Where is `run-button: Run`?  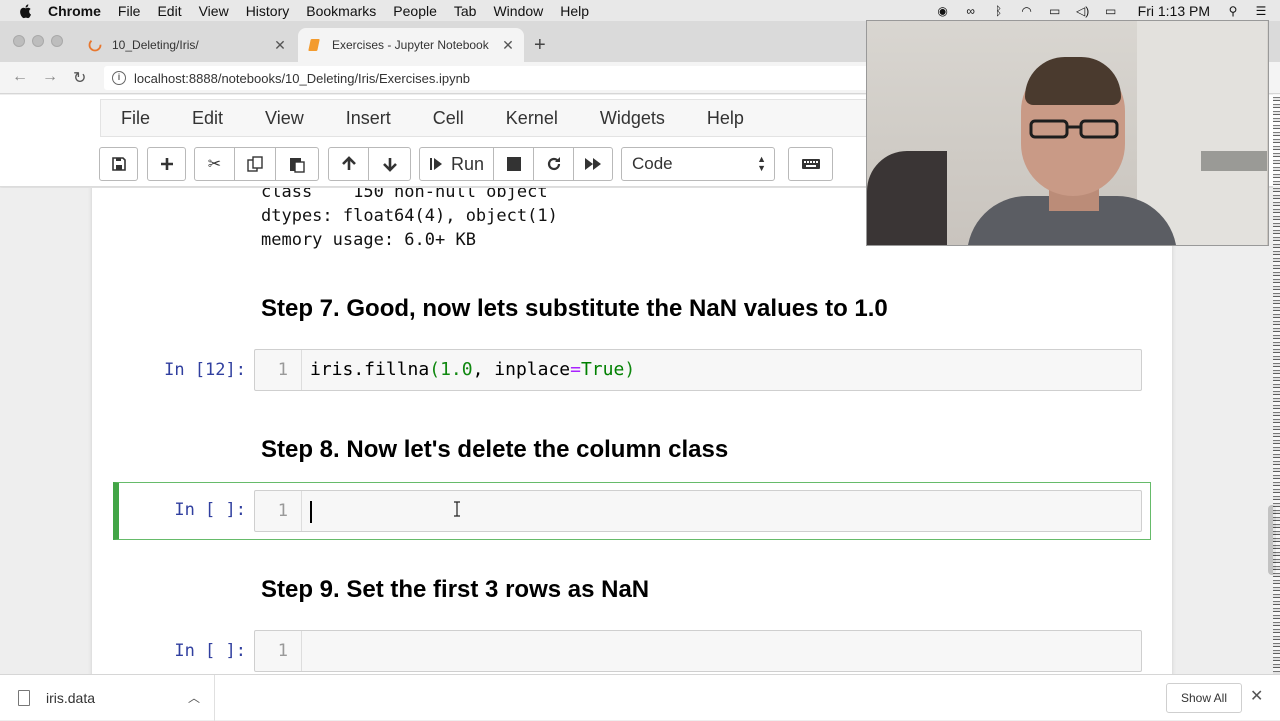
run-button: Run is located at coordinates (456, 164).